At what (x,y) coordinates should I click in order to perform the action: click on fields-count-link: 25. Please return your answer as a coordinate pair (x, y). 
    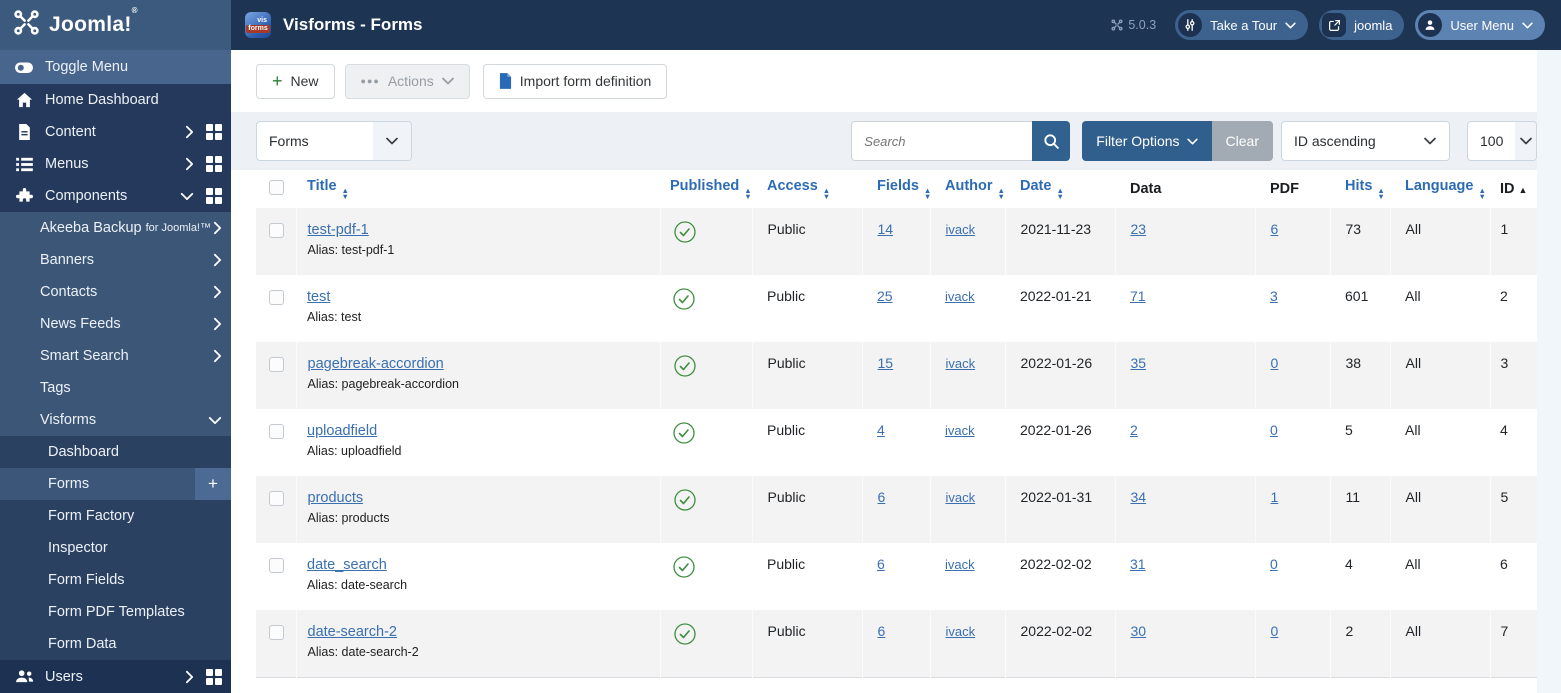
    Looking at the image, I should click on (885, 296).